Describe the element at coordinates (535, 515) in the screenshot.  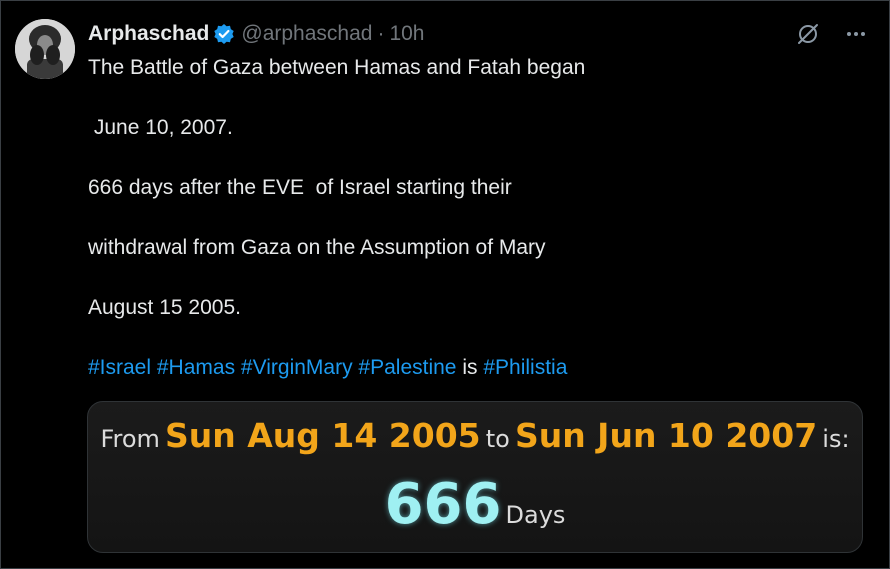
I see `days-unit: Days` at that location.